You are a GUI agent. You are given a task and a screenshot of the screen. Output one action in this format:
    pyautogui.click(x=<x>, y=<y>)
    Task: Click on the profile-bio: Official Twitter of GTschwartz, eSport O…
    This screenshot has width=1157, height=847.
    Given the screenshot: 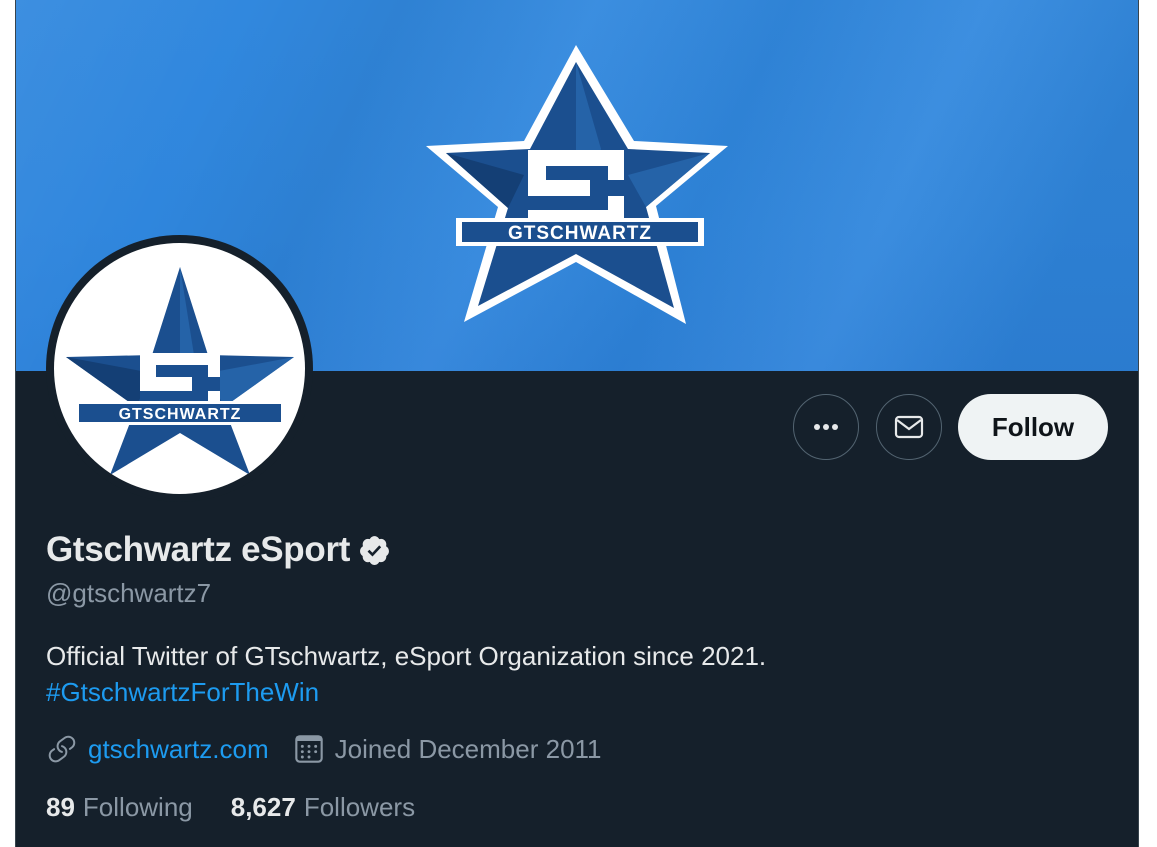 What is the action you would take?
    pyautogui.click(x=406, y=674)
    